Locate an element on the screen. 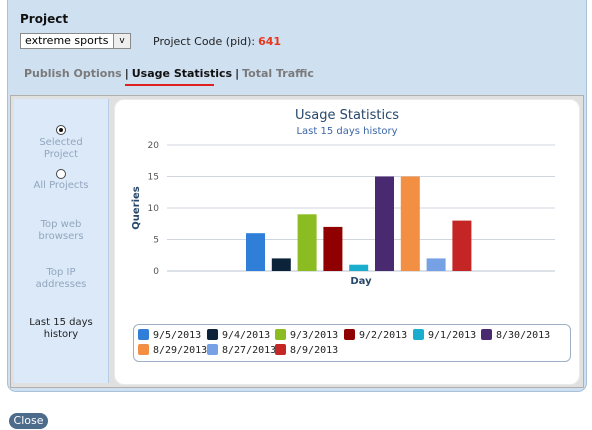 The width and height of the screenshot is (592, 430). y-tick-label: 15 is located at coordinates (153, 178).